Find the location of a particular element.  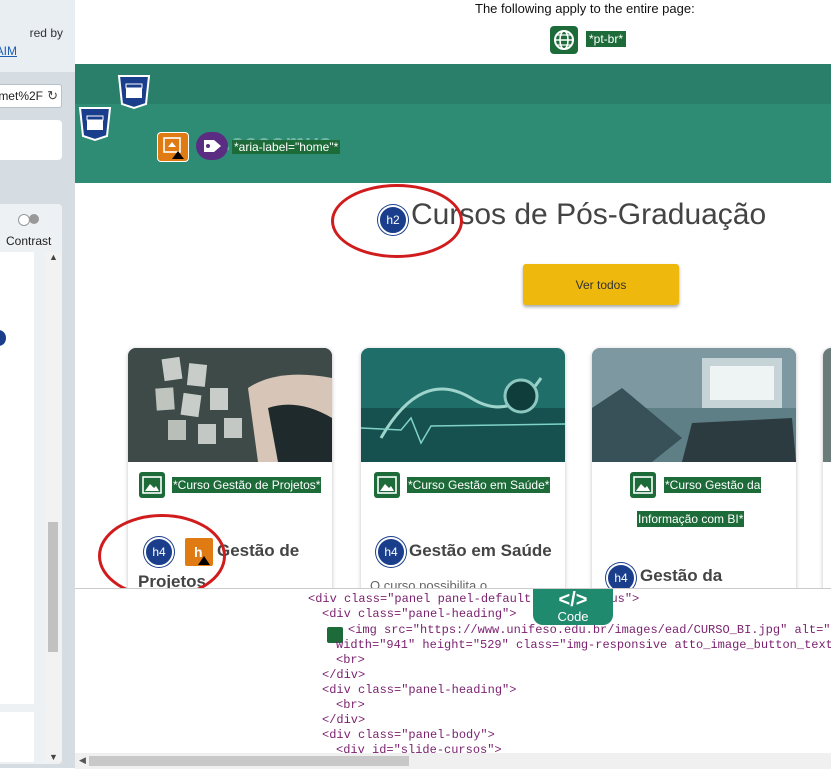

horizontal-scrollbar: ◀ is located at coordinates (453, 761).